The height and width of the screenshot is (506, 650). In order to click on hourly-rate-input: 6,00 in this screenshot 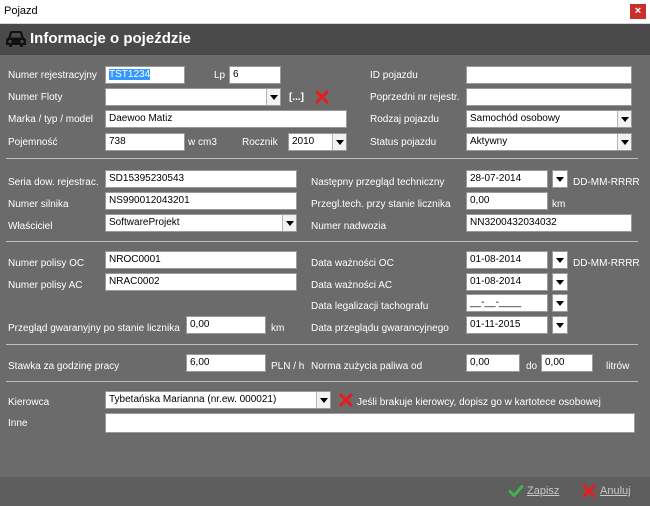, I will do `click(226, 363)`.